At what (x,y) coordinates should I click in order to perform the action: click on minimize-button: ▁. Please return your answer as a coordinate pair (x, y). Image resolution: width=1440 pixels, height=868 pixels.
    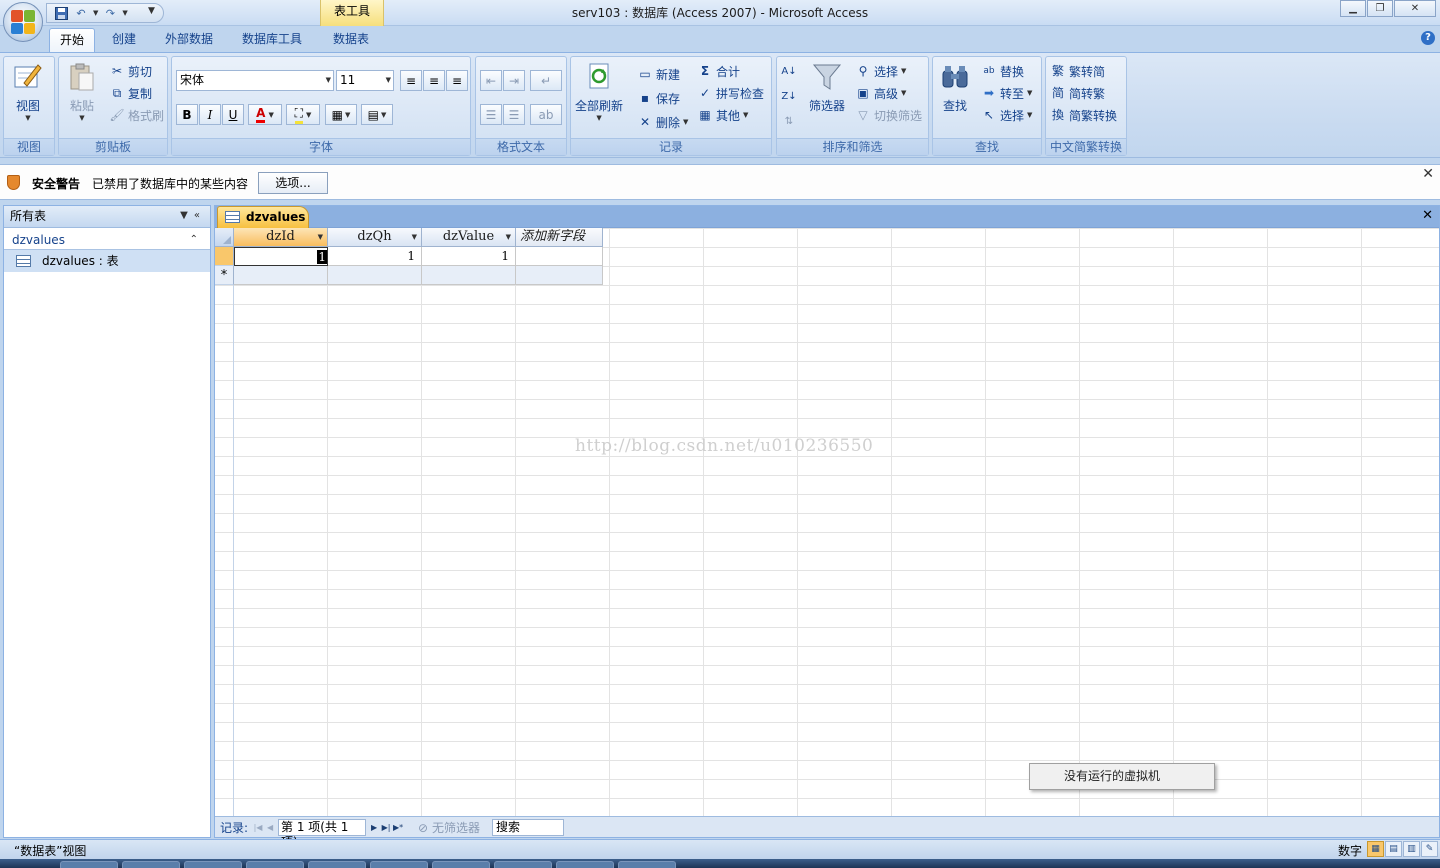
    Looking at the image, I should click on (1353, 8).